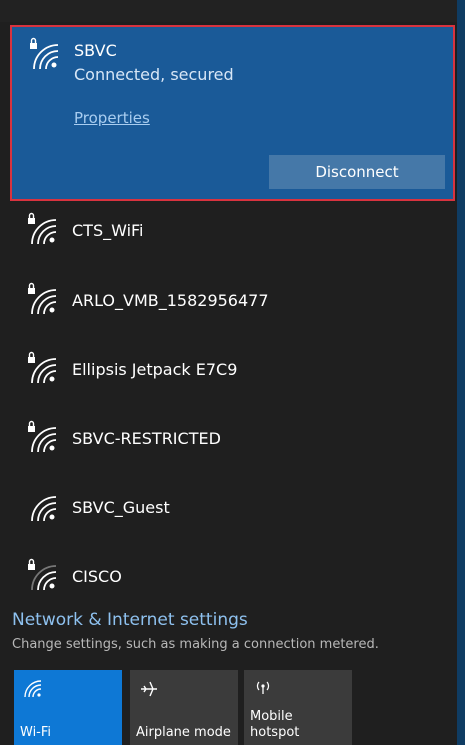  Describe the element at coordinates (41, 507) in the screenshot. I see `wifi-open-icon` at that location.